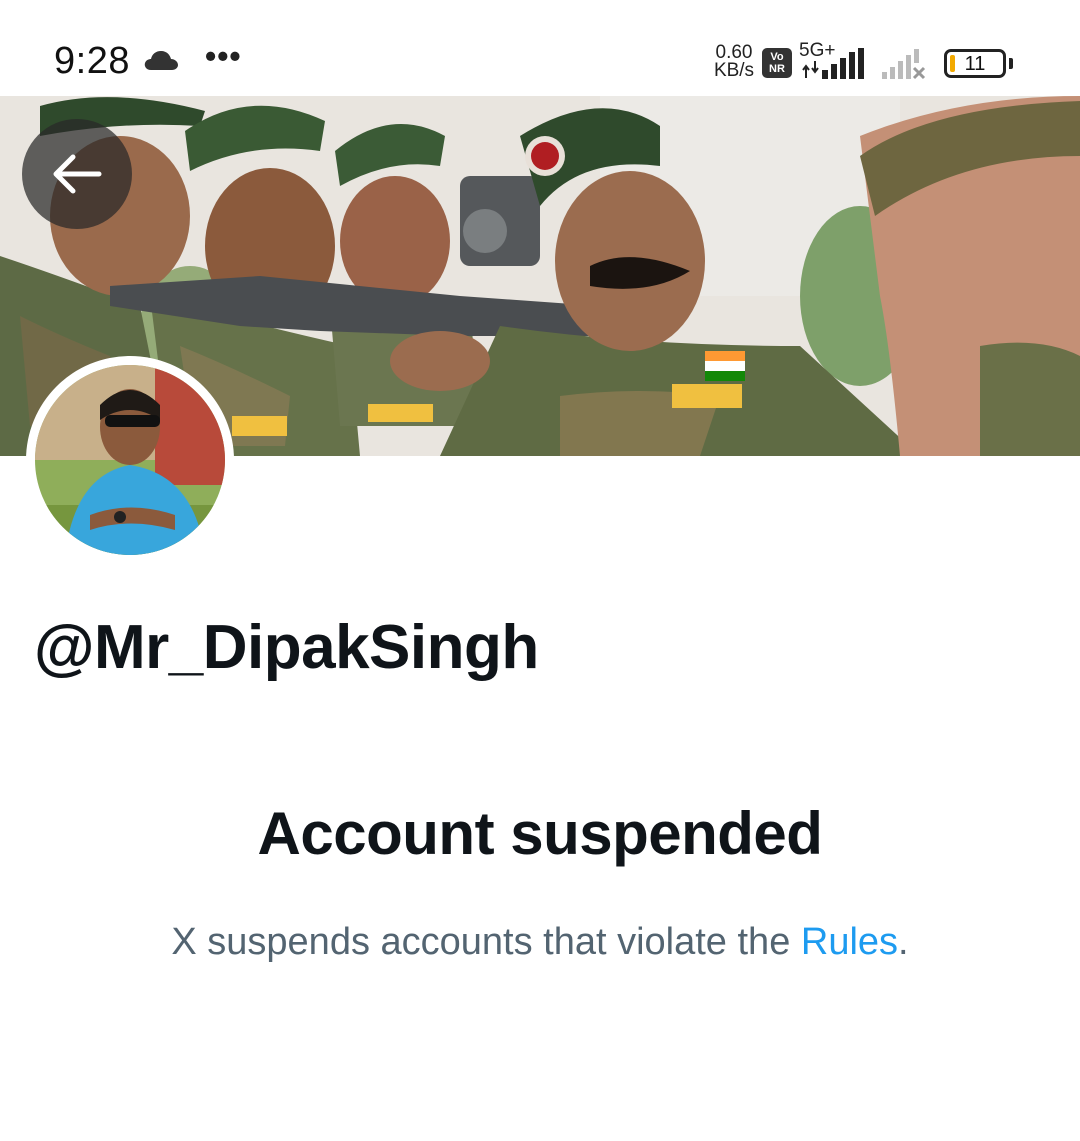  I want to click on clock: 9:28, so click(92, 61).